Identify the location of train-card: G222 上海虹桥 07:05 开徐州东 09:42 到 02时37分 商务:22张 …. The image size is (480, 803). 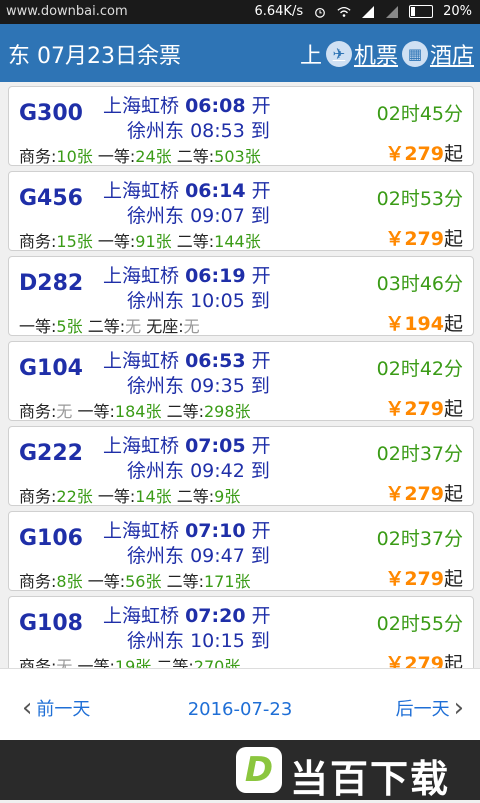
(241, 466).